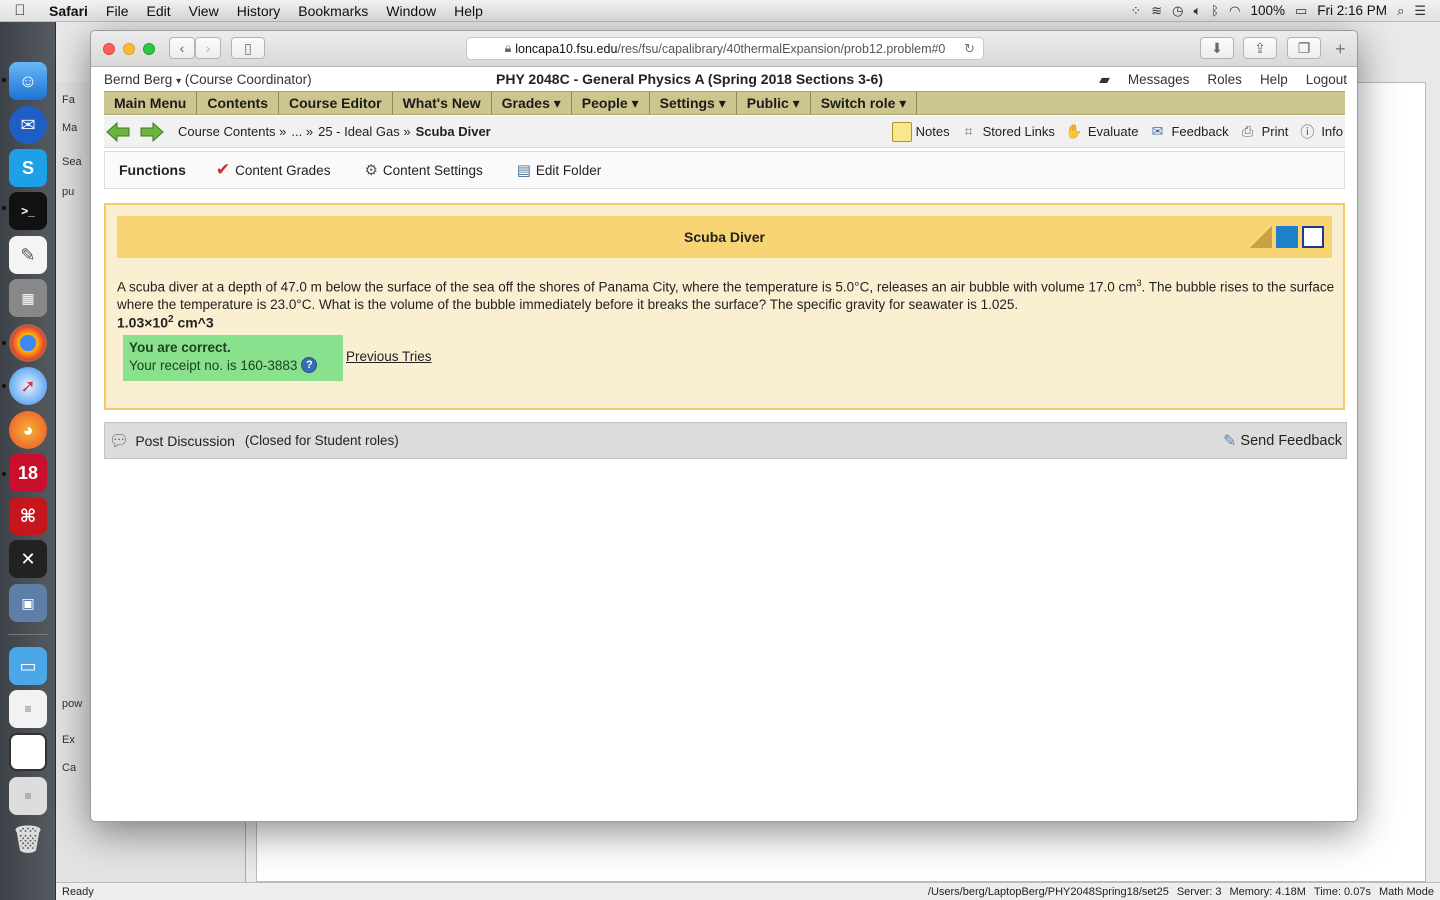 This screenshot has width=1440, height=900. I want to click on menu-bookmarks: Bookmarks, so click(333, 11).